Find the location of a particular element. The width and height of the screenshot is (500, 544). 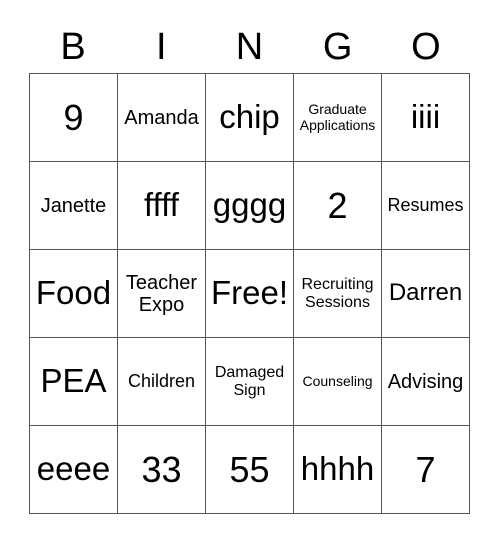

bingo-cell: iiii is located at coordinates (426, 118).